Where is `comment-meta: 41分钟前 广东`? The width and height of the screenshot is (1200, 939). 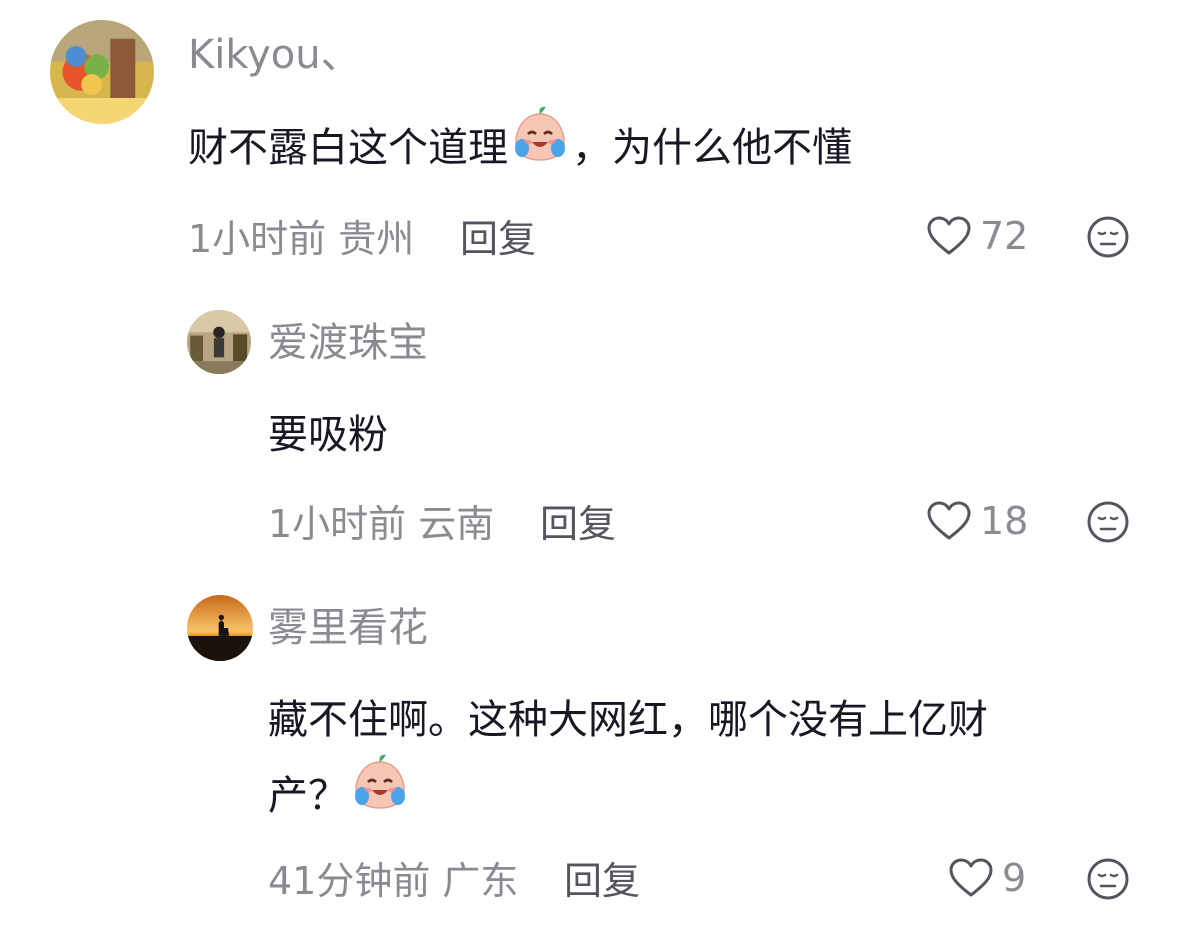
comment-meta: 41分钟前 广东 is located at coordinates (393, 881).